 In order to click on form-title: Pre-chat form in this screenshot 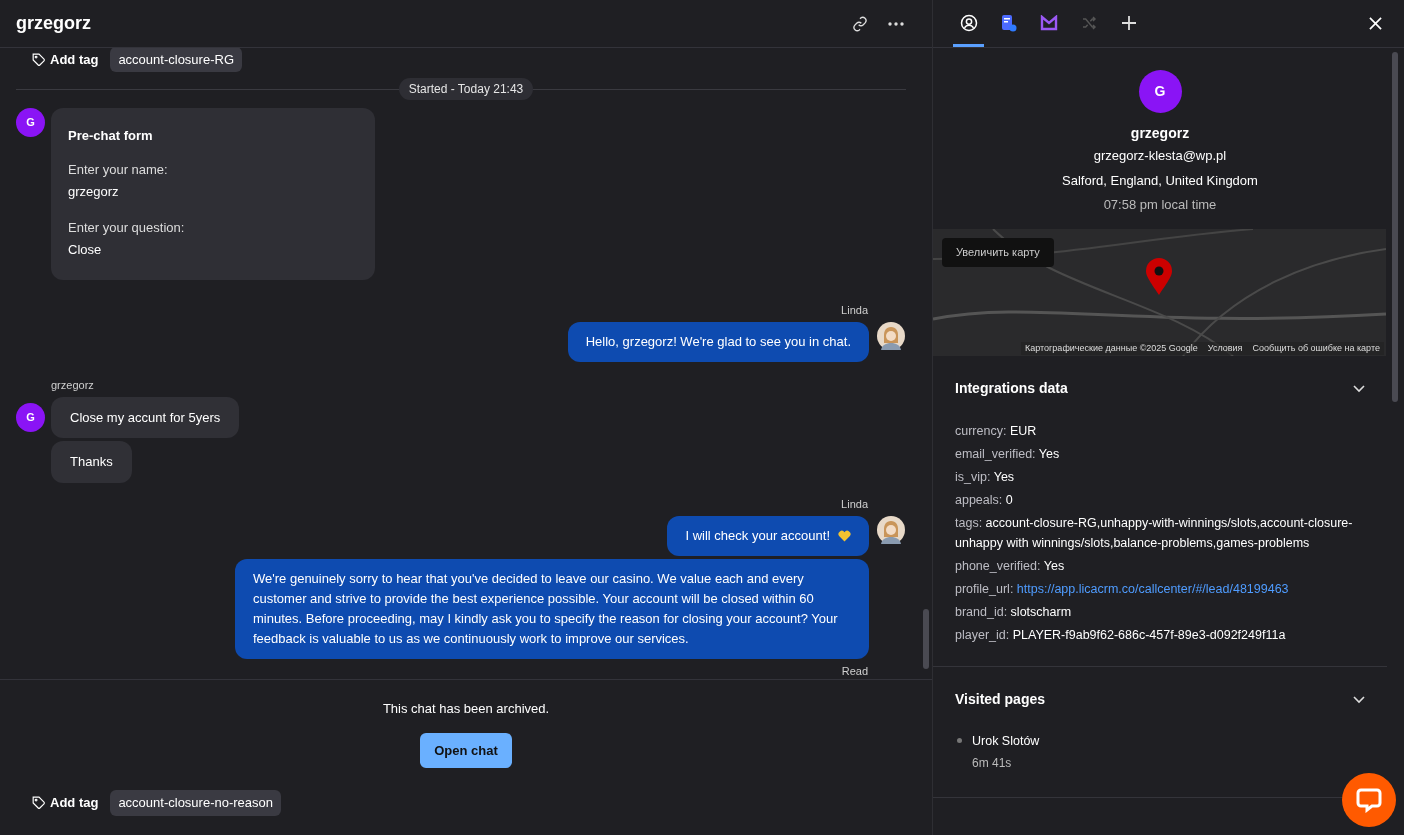, I will do `click(111, 136)`.